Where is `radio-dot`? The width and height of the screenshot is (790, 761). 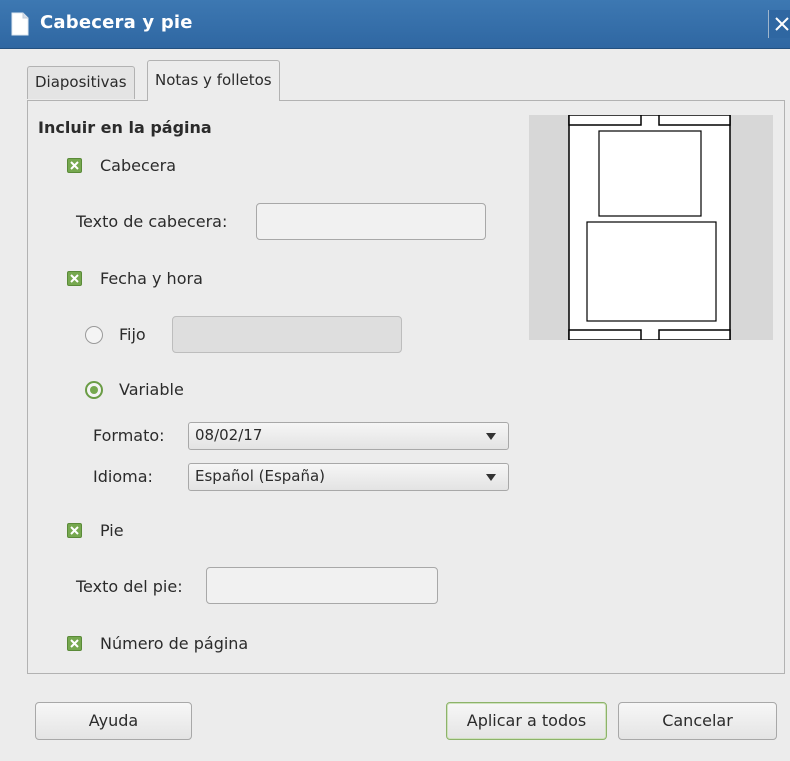
radio-dot is located at coordinates (94, 390).